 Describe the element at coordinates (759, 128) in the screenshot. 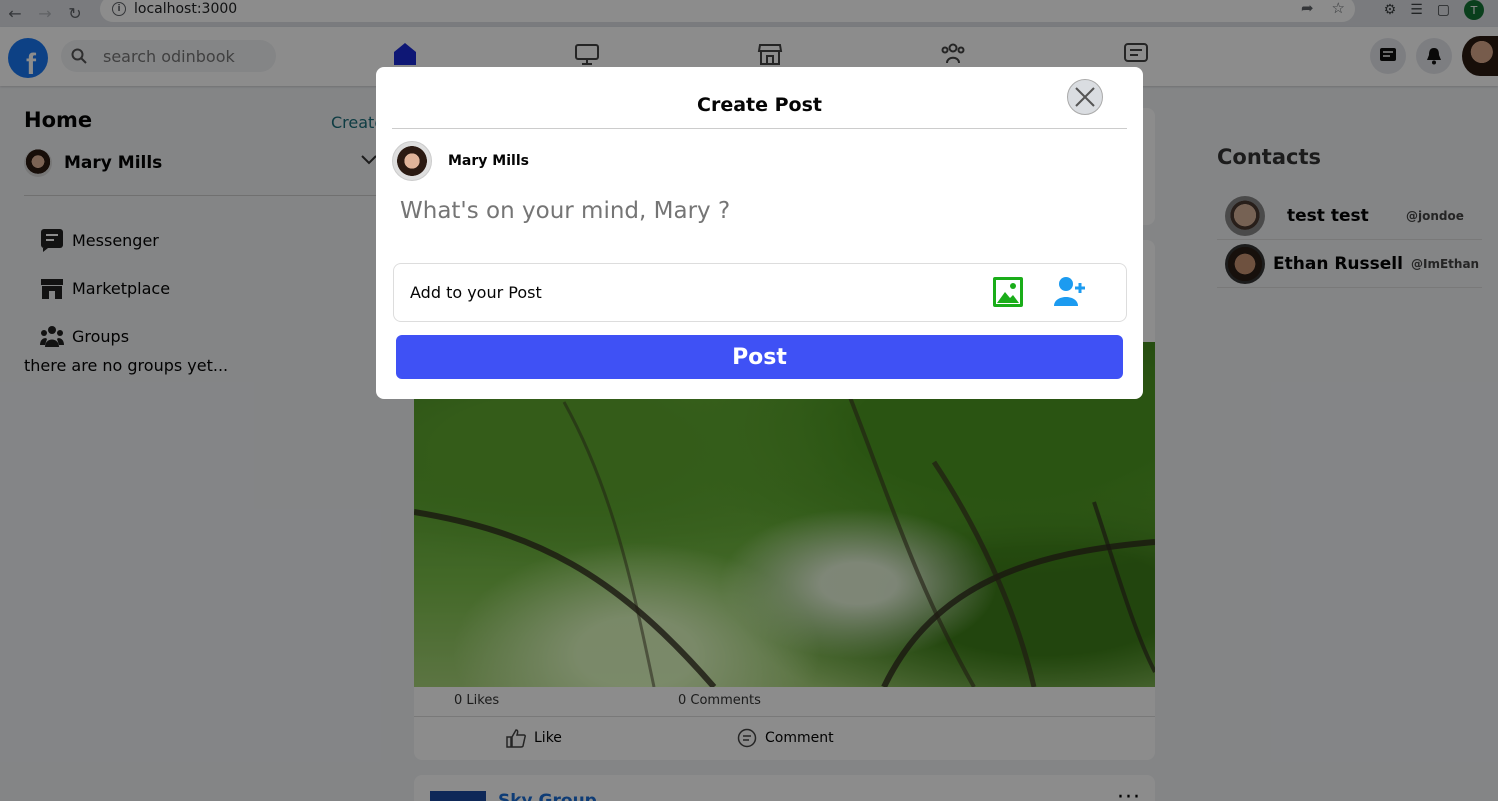

I see `divider` at that location.